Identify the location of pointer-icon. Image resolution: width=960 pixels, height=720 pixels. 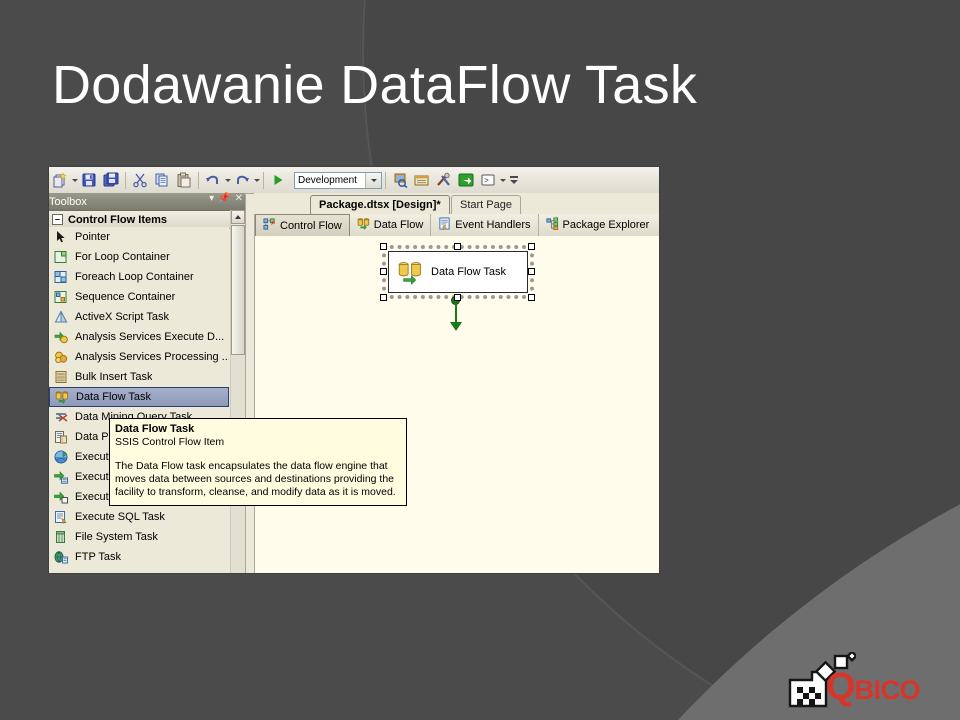
(61, 237).